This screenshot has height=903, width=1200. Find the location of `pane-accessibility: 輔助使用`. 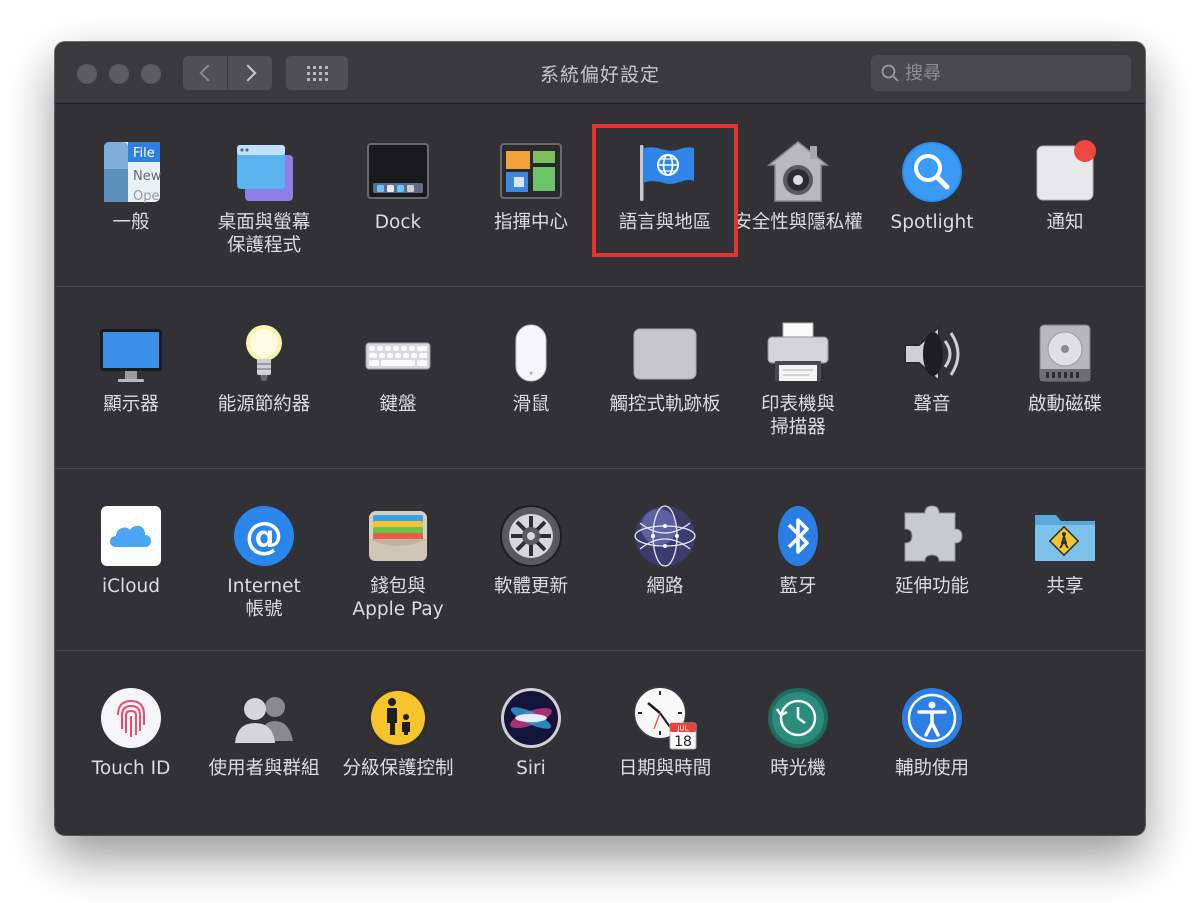

pane-accessibility: 輔助使用 is located at coordinates (932, 742).